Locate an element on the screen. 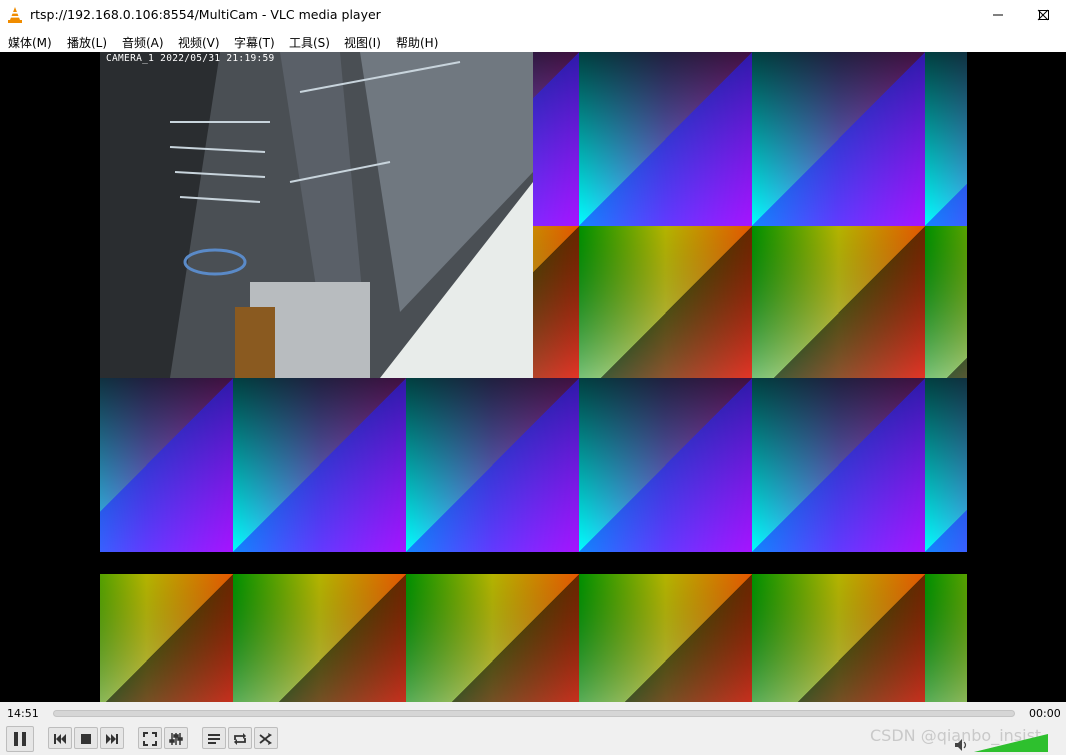 This screenshot has height=755, width=1066. playlist-icon is located at coordinates (214, 739).